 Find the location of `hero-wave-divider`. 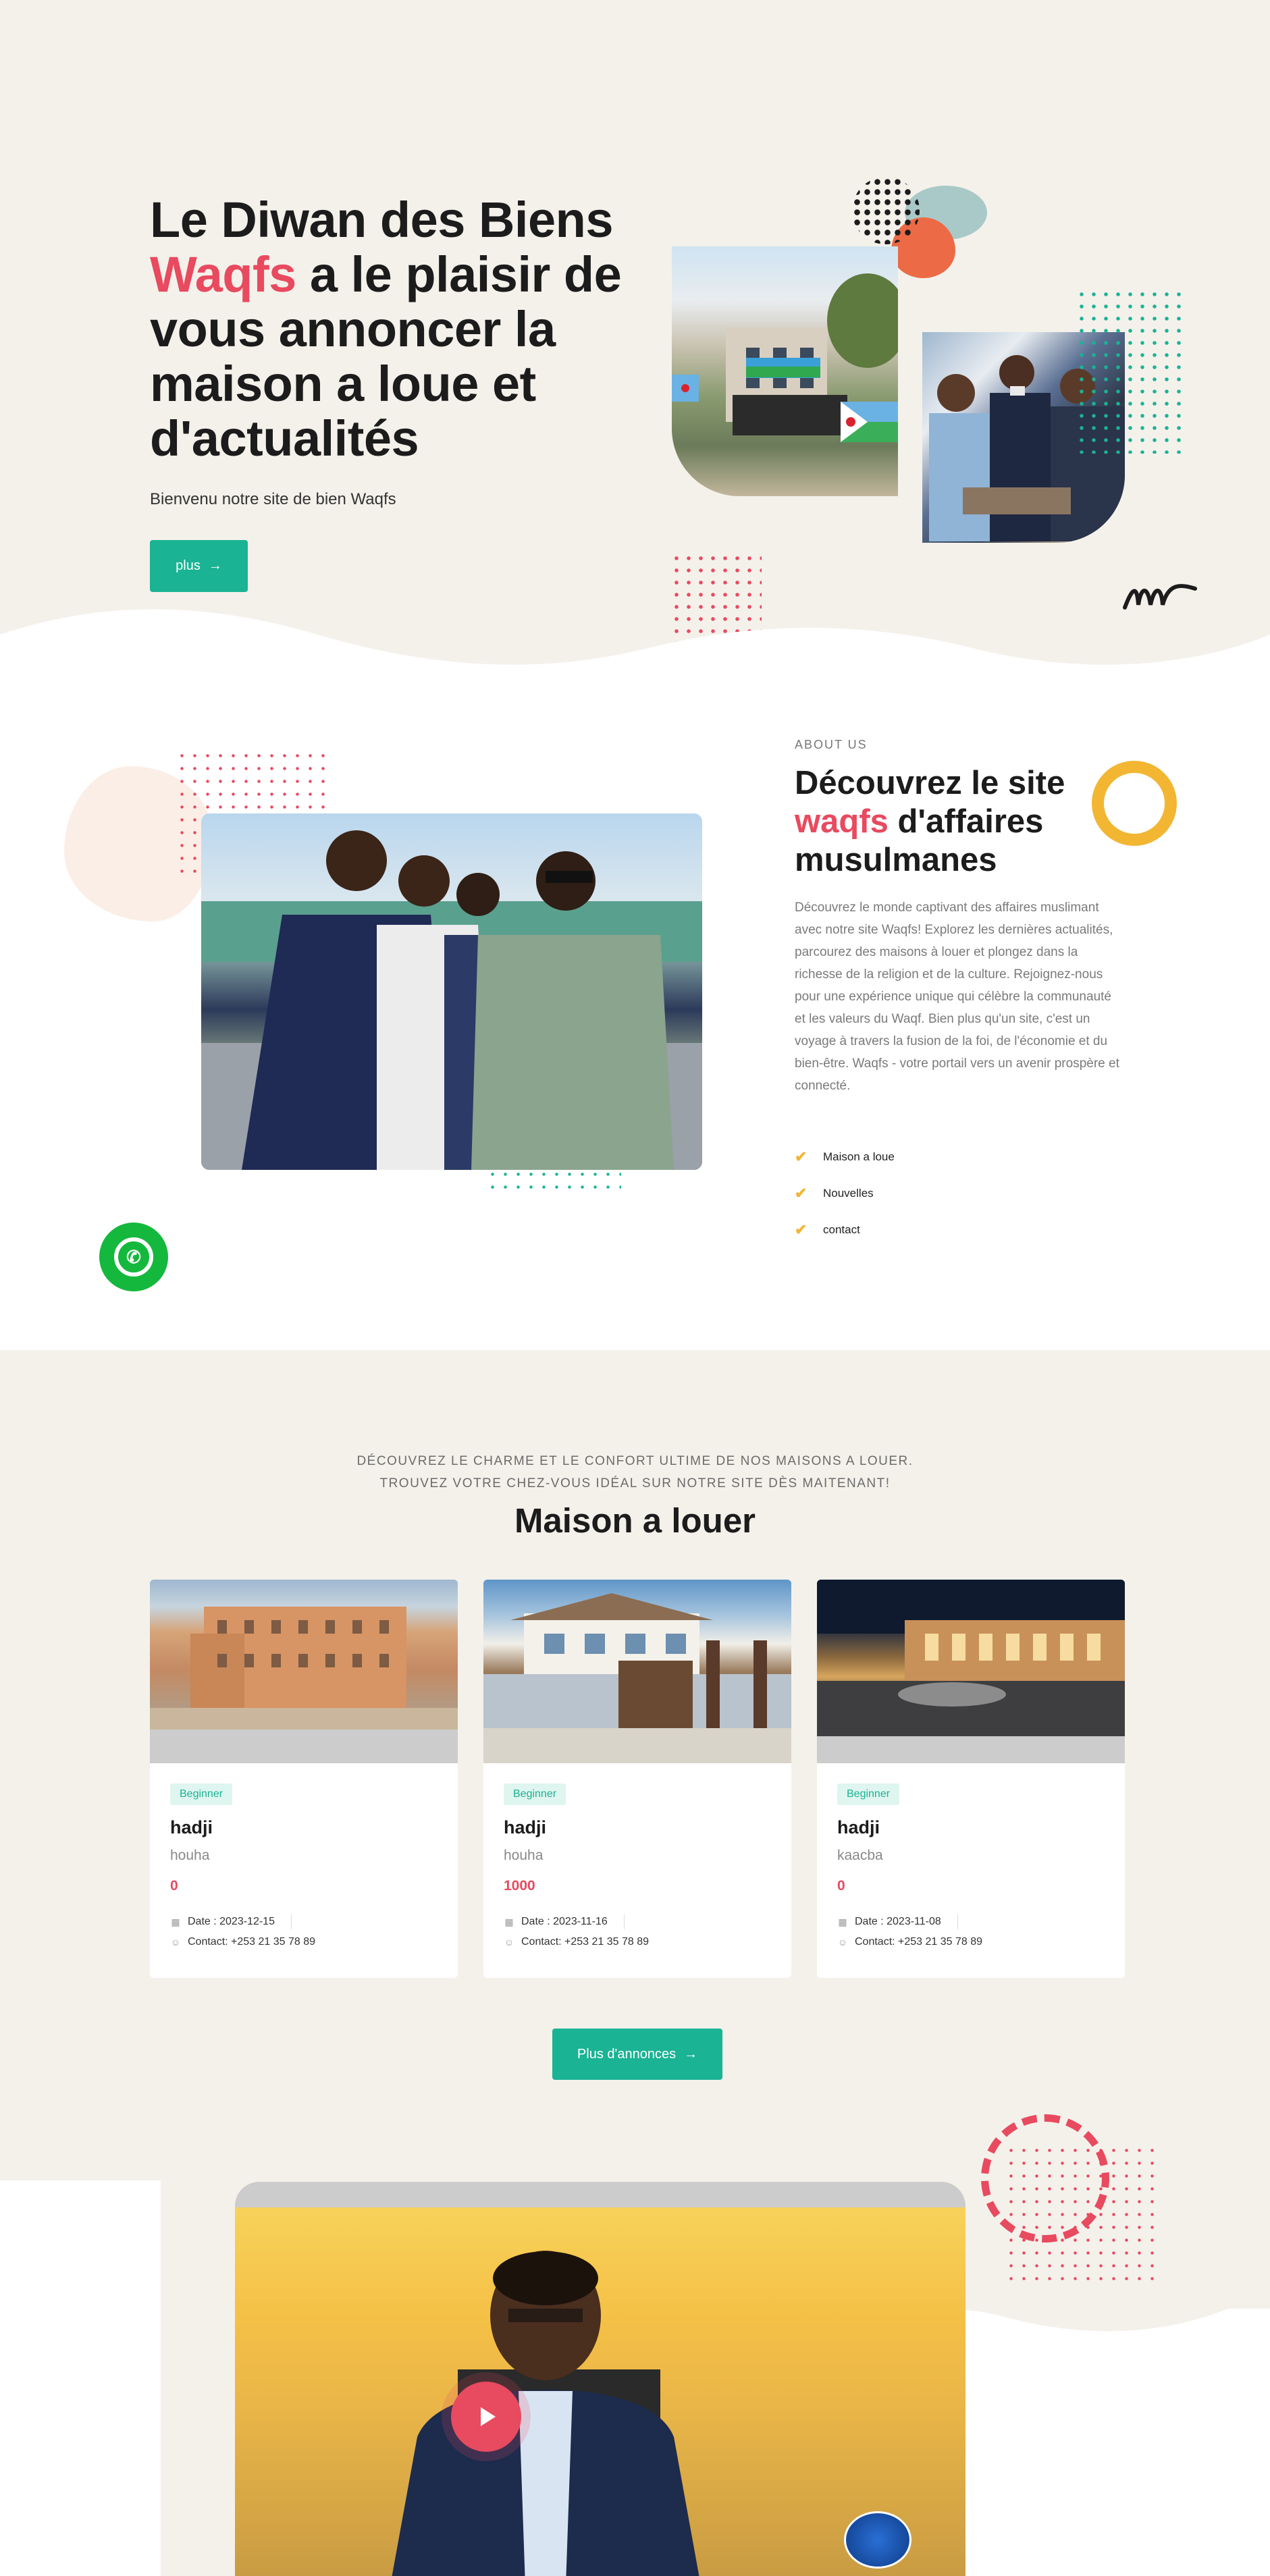

hero-wave-divider is located at coordinates (635, 659).